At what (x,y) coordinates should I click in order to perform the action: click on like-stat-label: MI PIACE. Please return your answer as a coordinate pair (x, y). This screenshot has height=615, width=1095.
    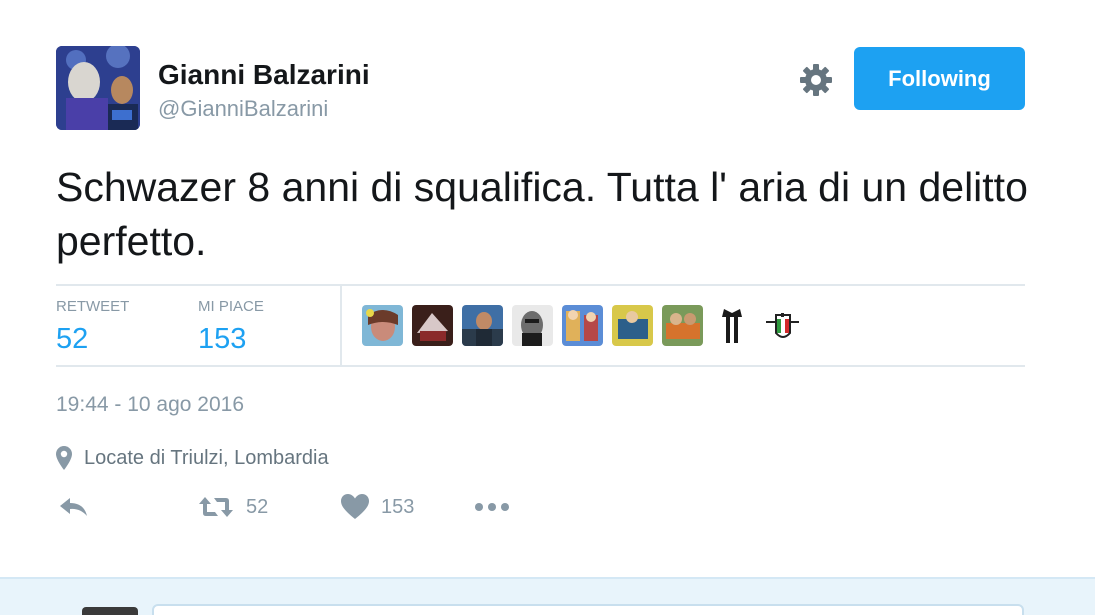
    Looking at the image, I should click on (231, 306).